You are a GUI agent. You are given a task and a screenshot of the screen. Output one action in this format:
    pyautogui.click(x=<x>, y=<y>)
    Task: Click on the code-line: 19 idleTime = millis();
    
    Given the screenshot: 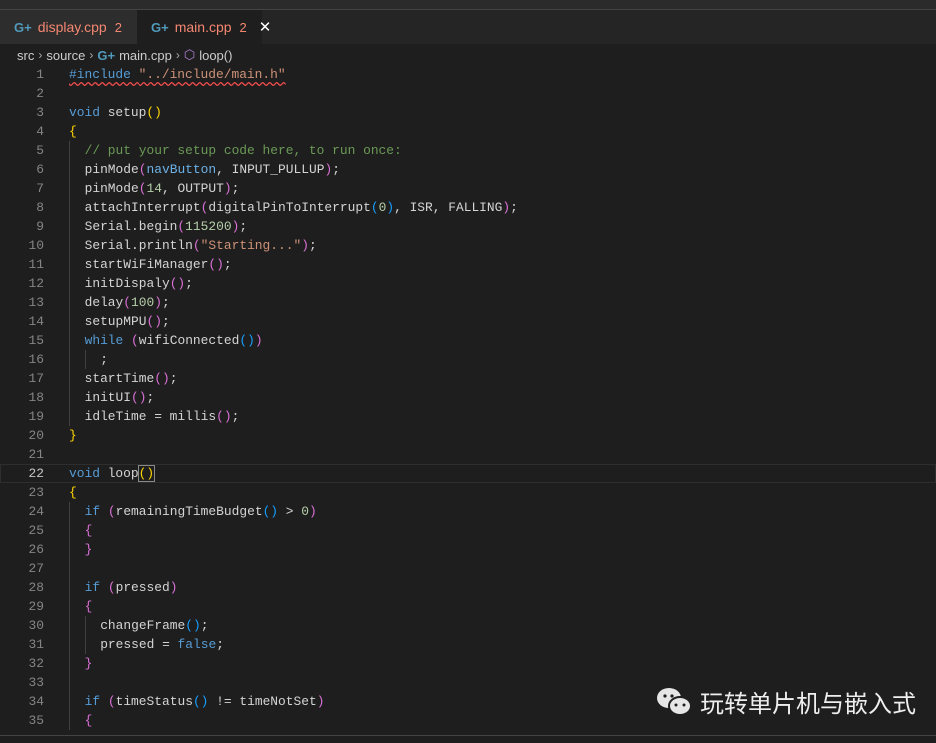 What is the action you would take?
    pyautogui.click(x=468, y=416)
    